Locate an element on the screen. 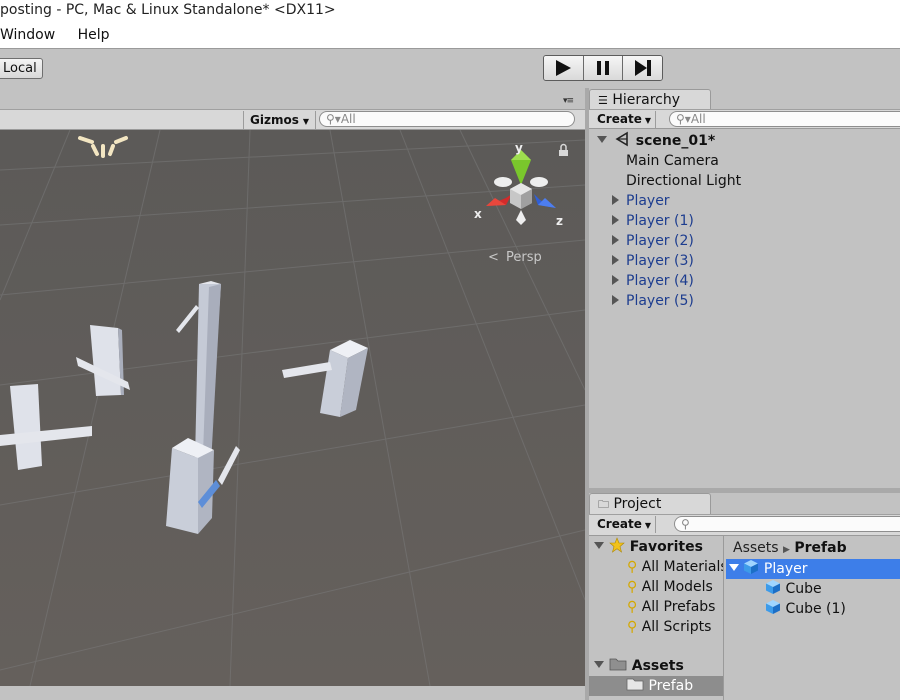  hierarchy-item-label: Player (4) is located at coordinates (660, 281).